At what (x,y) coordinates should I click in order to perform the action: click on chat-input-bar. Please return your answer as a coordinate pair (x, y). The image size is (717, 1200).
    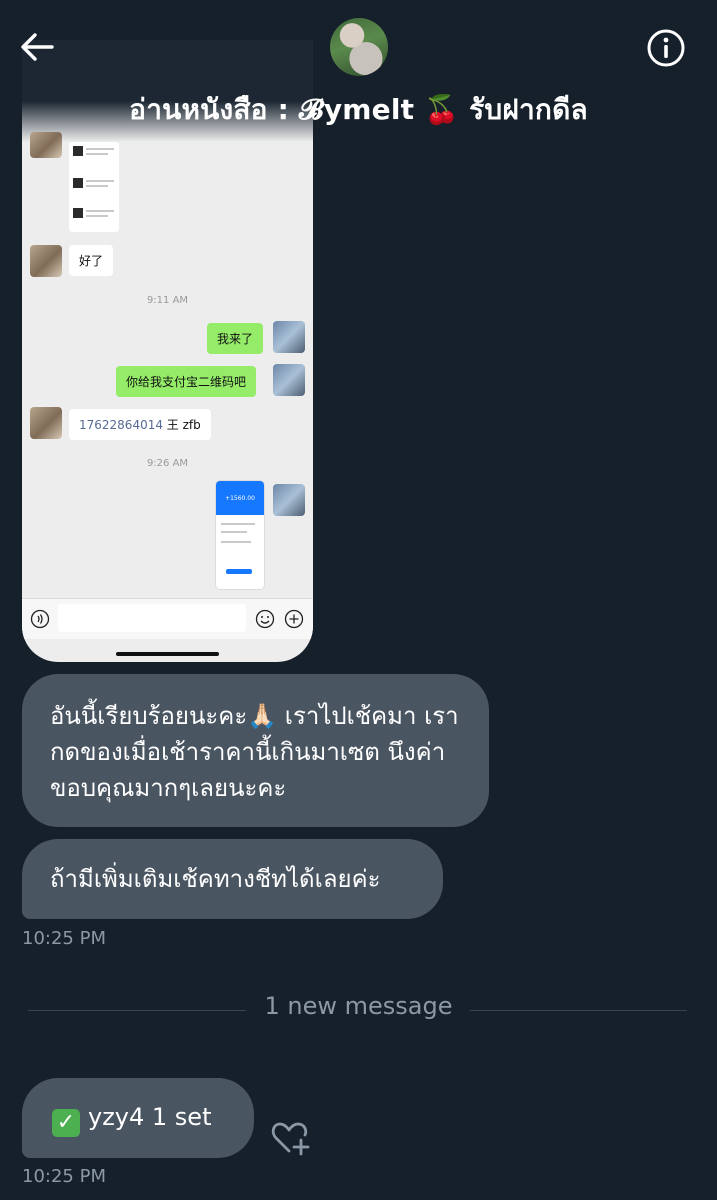
    Looking at the image, I should click on (167, 618).